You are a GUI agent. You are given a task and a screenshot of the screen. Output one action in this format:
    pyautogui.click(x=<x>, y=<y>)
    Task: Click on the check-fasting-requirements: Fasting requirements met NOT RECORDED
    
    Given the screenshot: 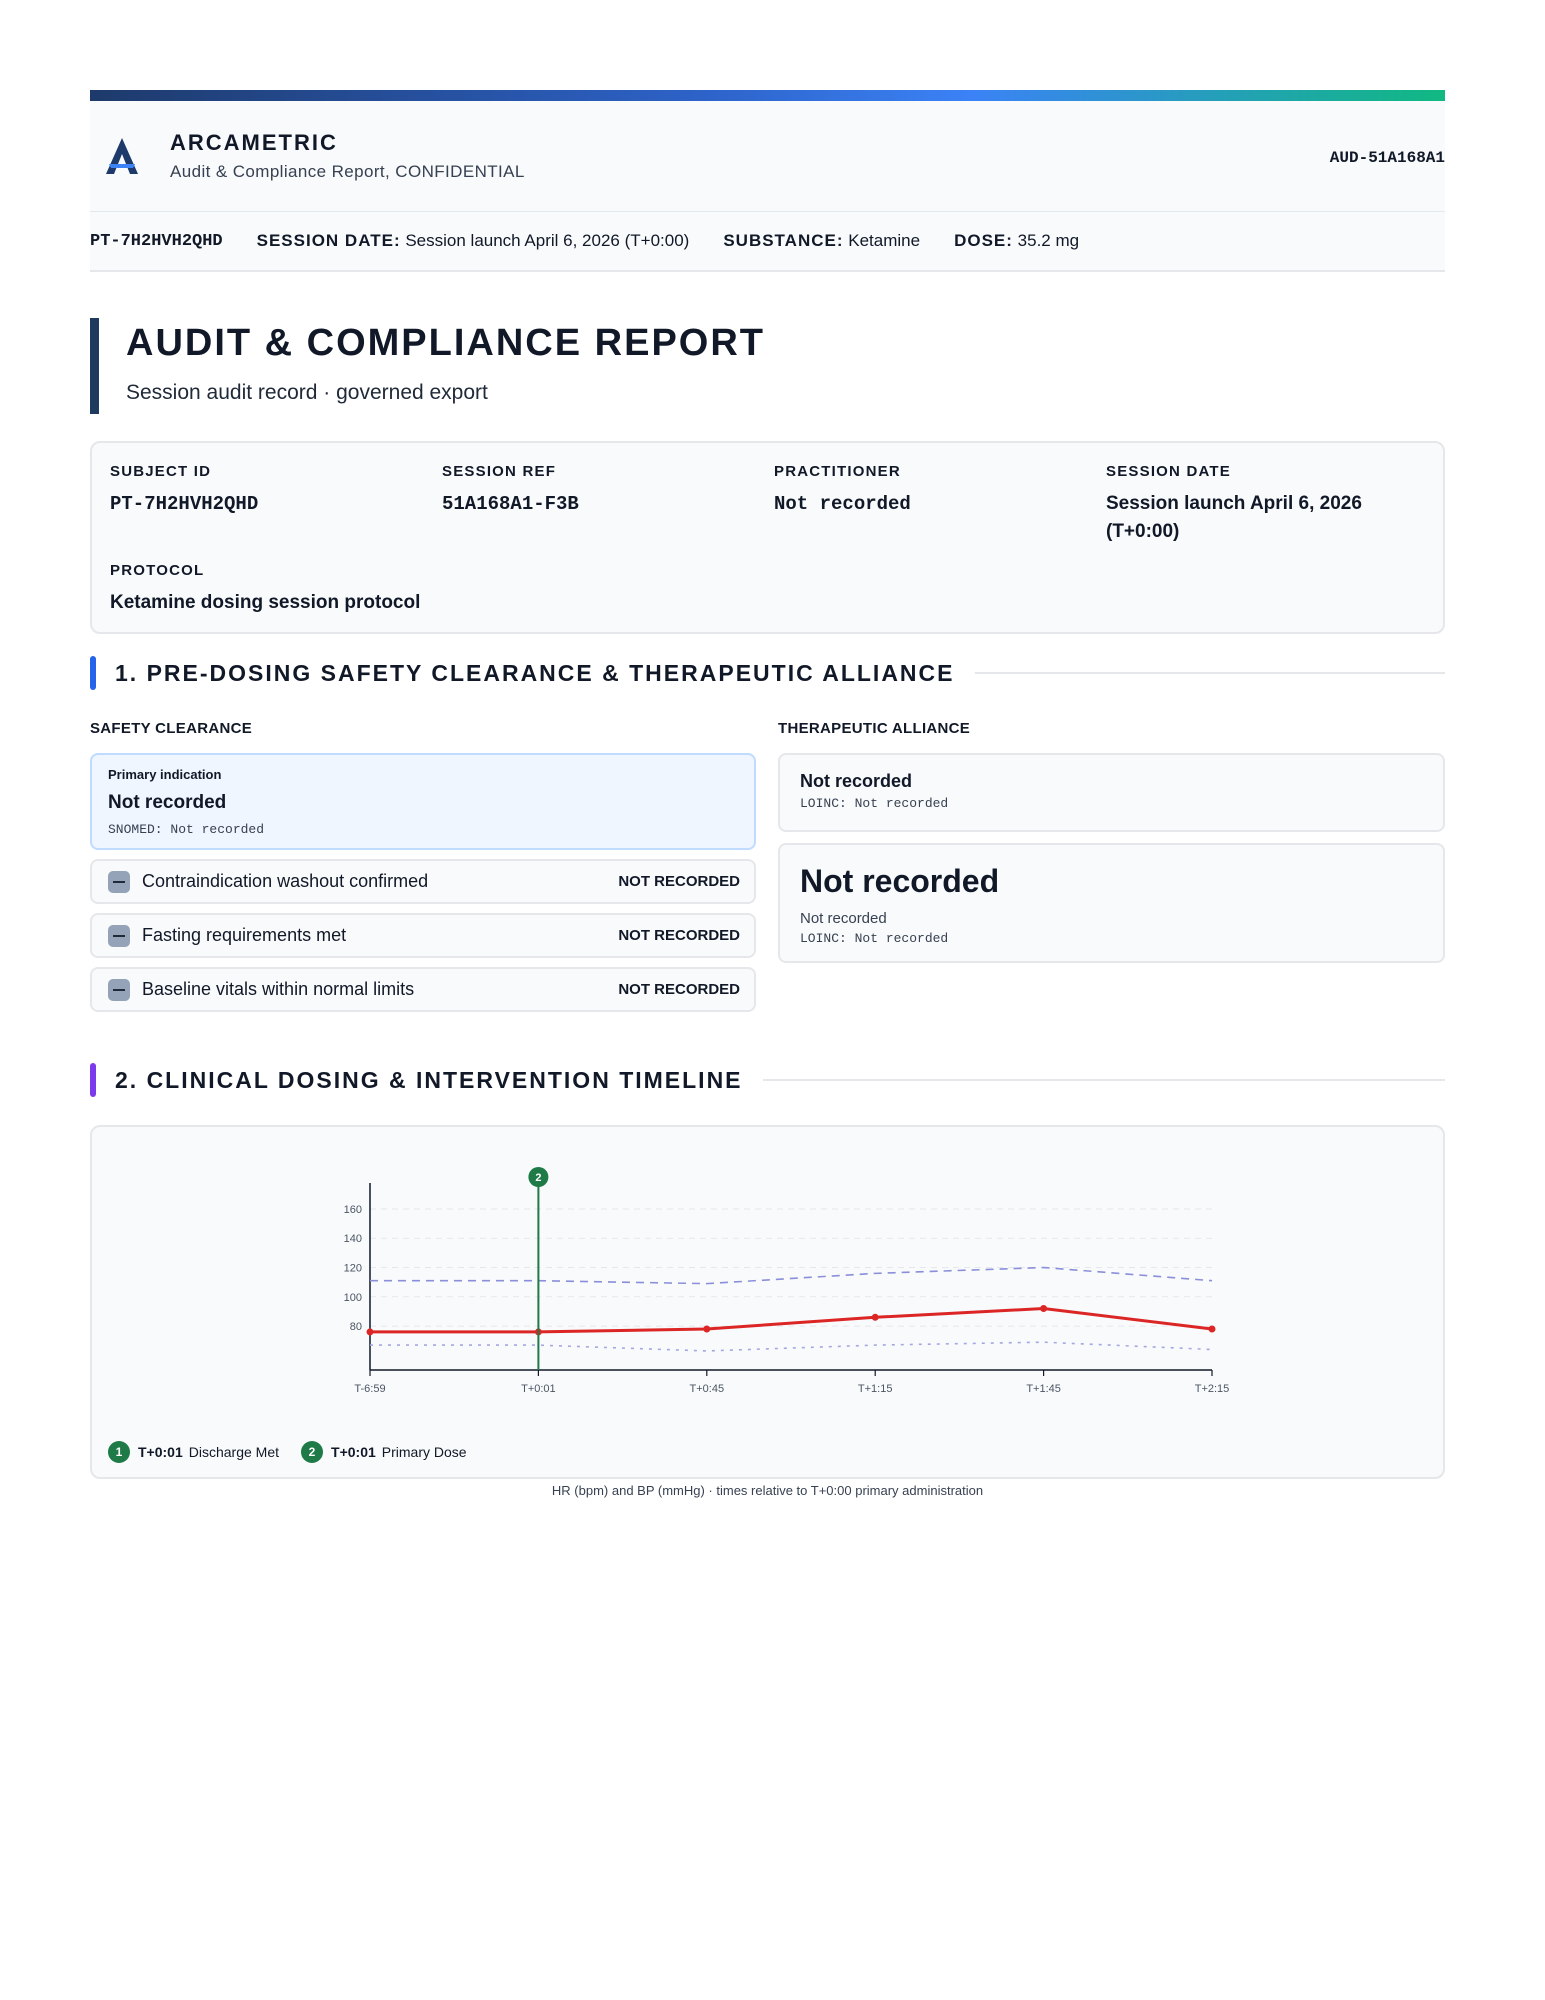 What is the action you would take?
    pyautogui.click(x=423, y=935)
    